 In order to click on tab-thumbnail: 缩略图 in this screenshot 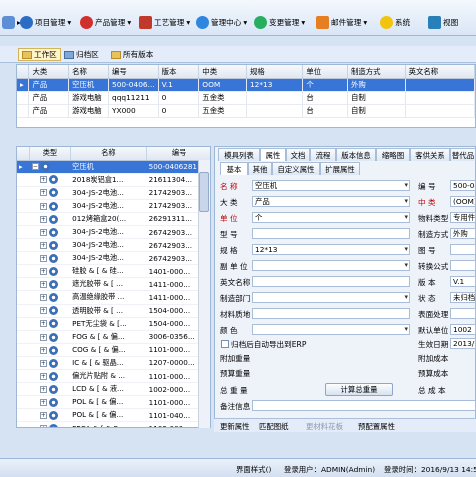, I will do `click(393, 154)`.